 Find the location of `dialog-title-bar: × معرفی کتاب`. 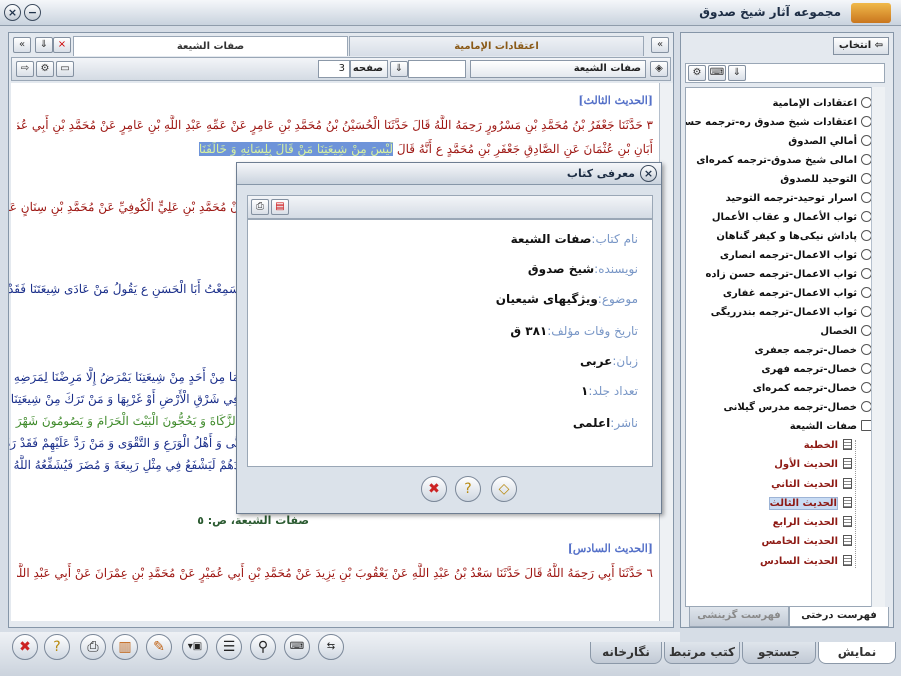

dialog-title-bar: × معرفی کتاب is located at coordinates (449, 174).